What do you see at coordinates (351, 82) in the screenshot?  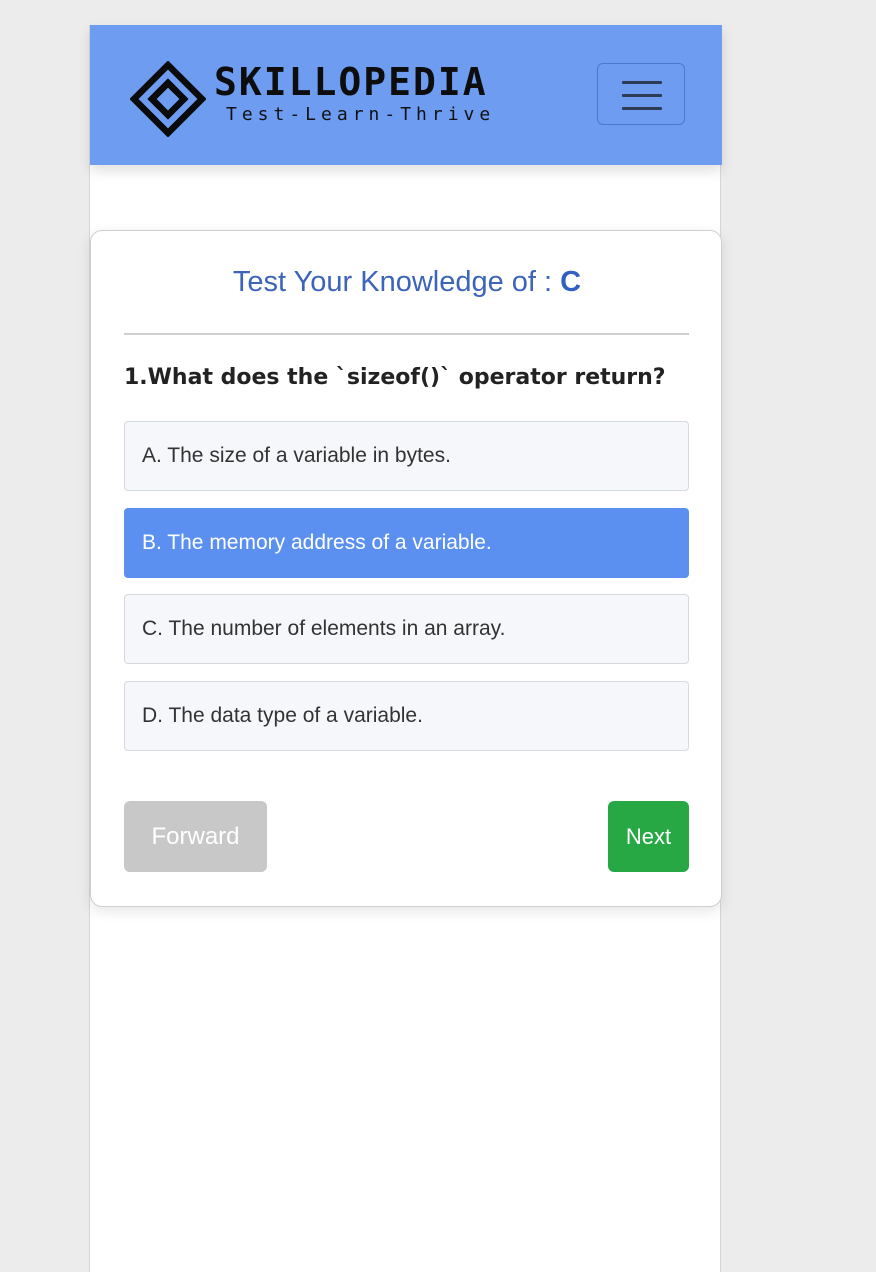 I see `brand-name: SKILLOPEDIA` at bounding box center [351, 82].